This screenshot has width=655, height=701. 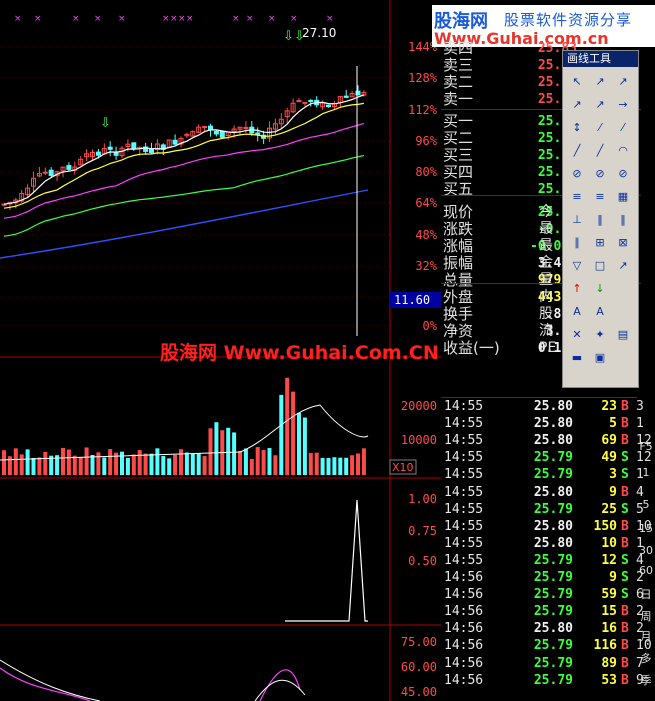 What do you see at coordinates (646, 528) in the screenshot?
I see `period-tab: 15` at bounding box center [646, 528].